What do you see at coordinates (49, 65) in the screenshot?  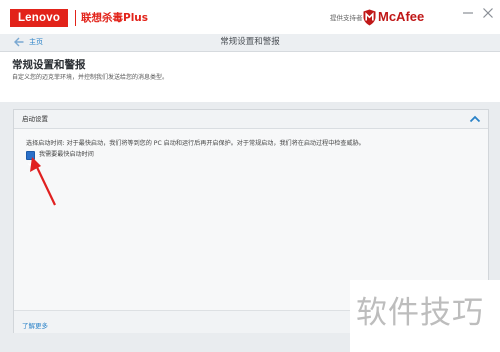 I see `page-title: 常规设置和警报` at bounding box center [49, 65].